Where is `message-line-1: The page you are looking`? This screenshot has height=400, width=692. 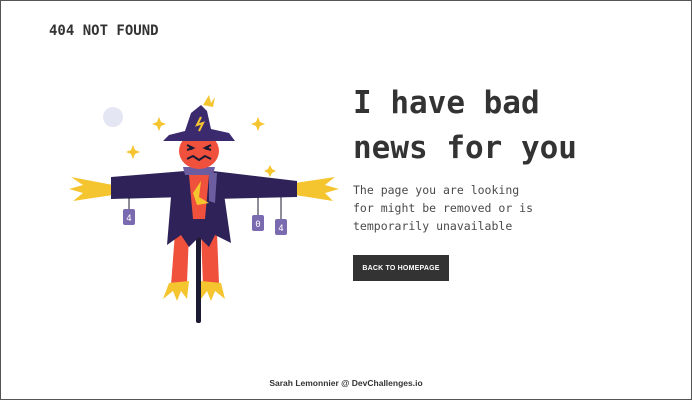 message-line-1: The page you are looking is located at coordinates (436, 190).